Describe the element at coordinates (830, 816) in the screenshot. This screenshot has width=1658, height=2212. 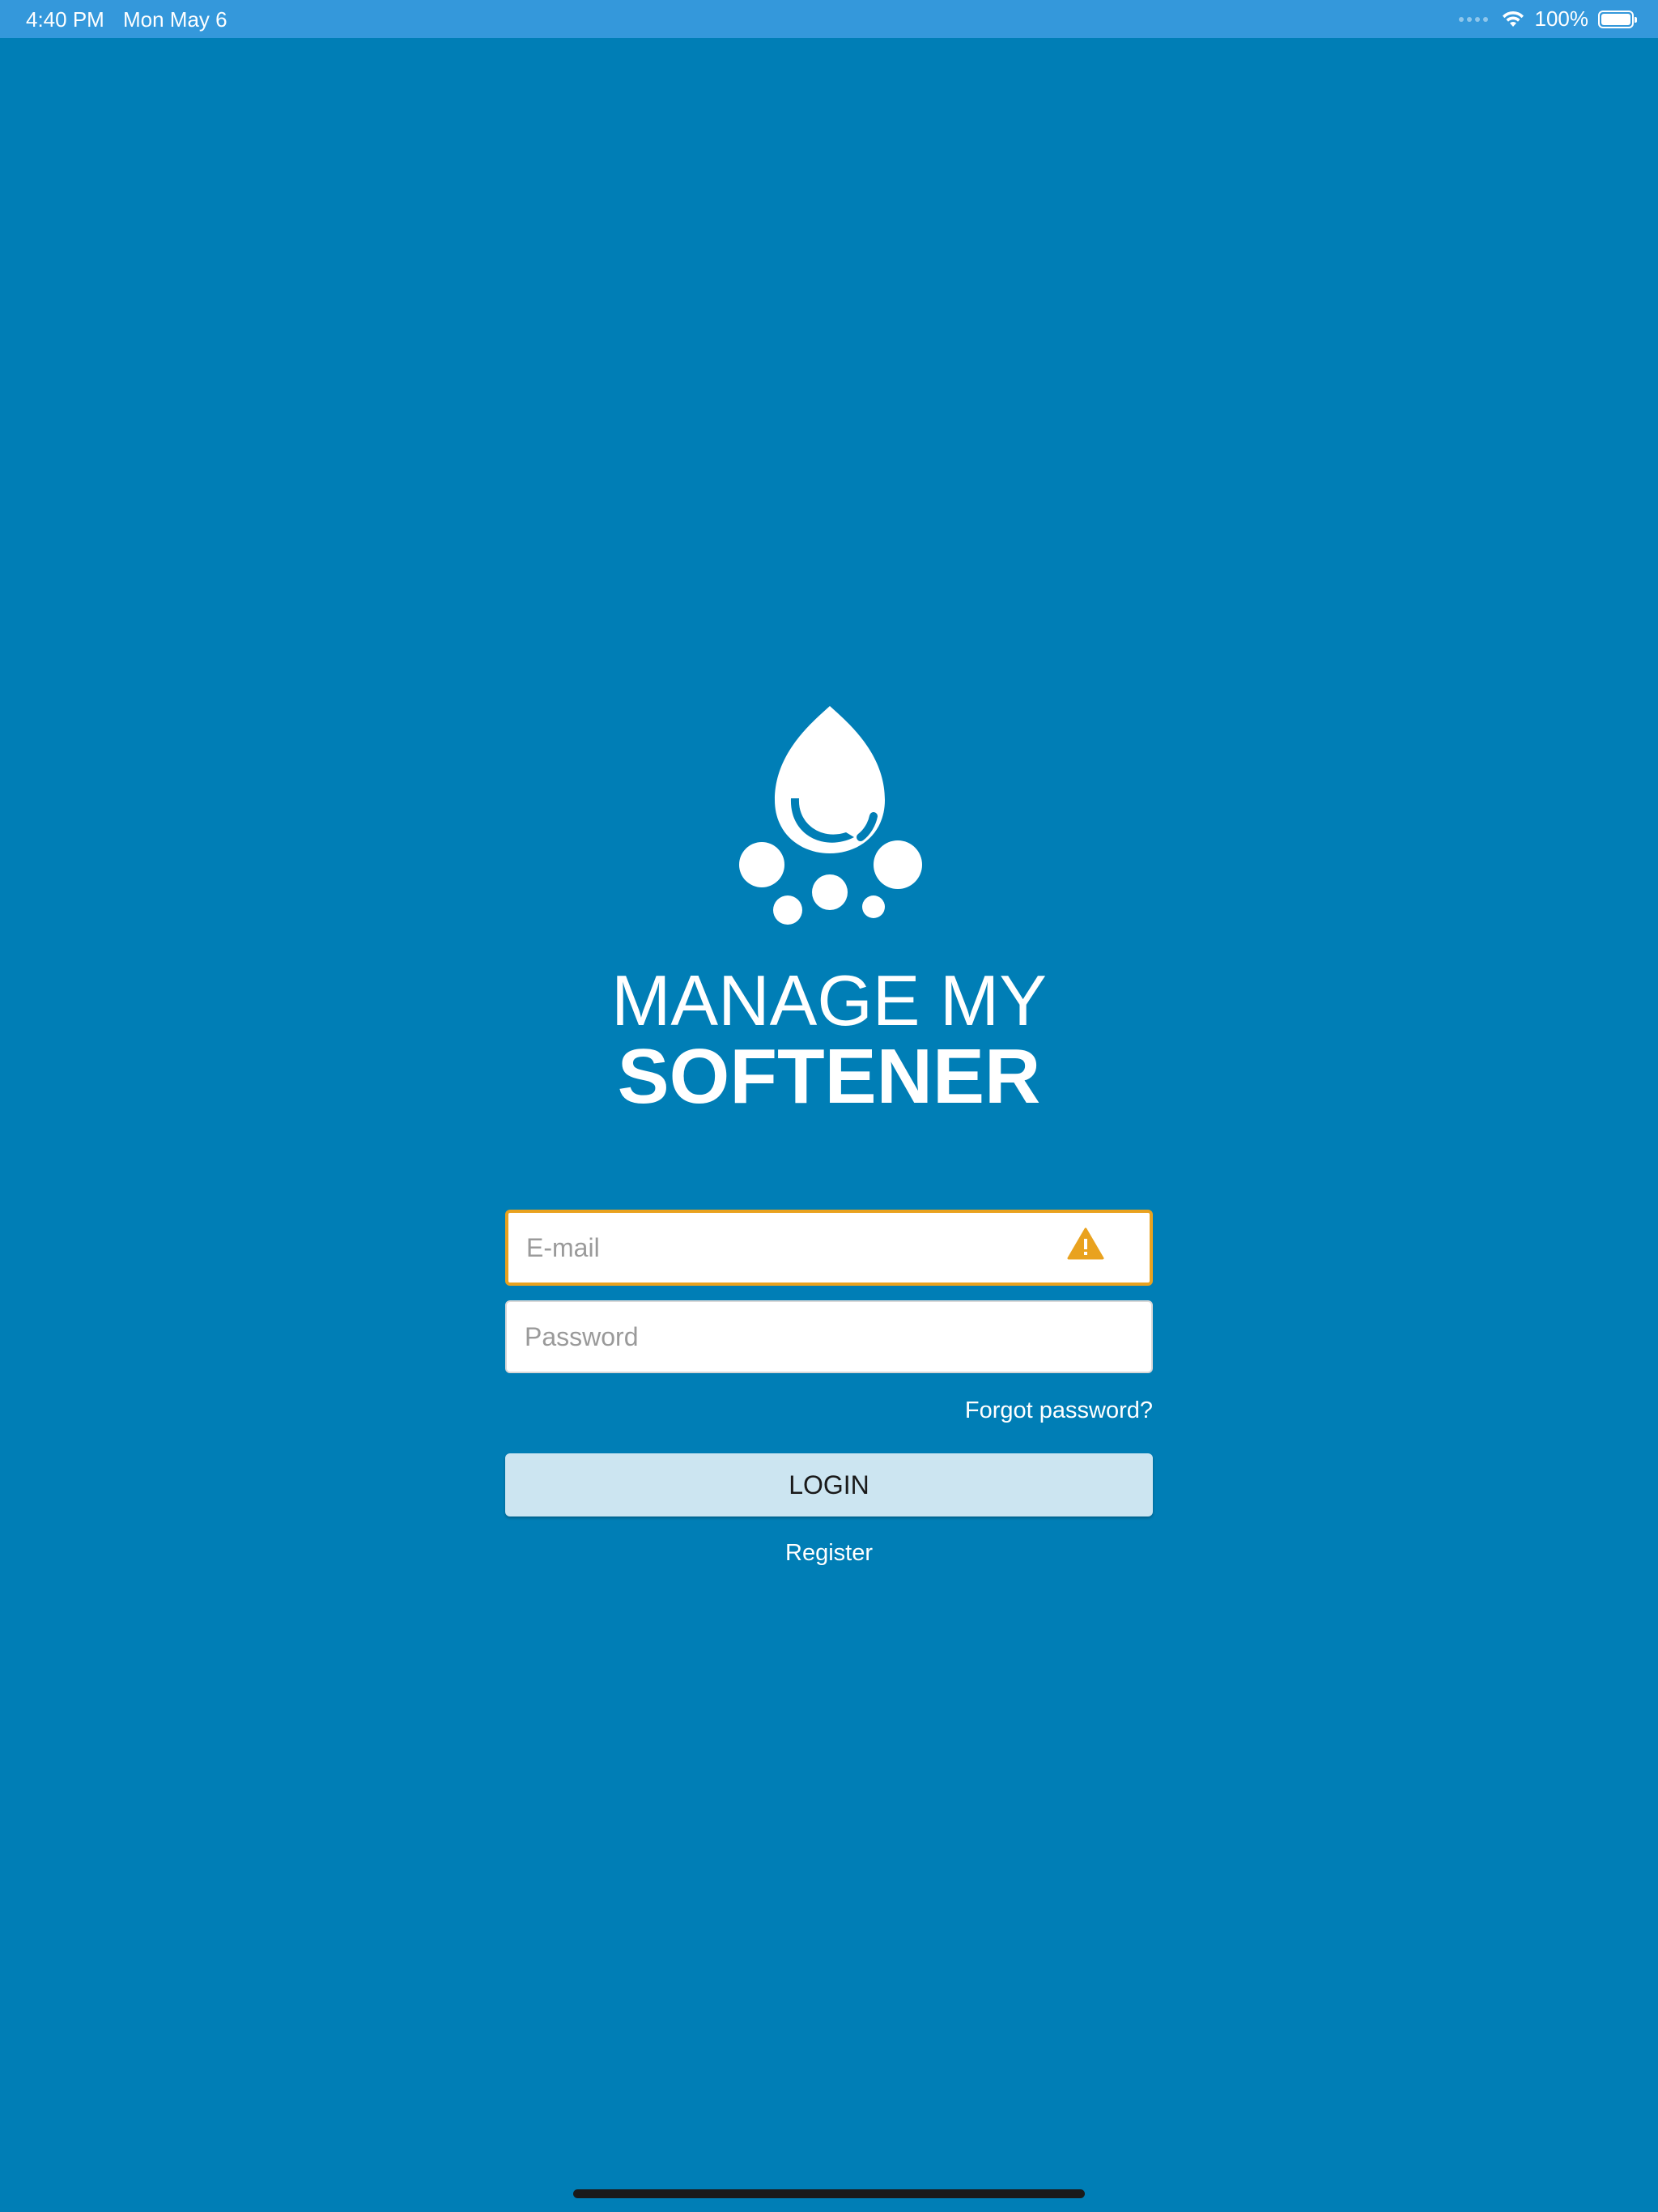
I see `water-drop-bubbles-icon` at that location.